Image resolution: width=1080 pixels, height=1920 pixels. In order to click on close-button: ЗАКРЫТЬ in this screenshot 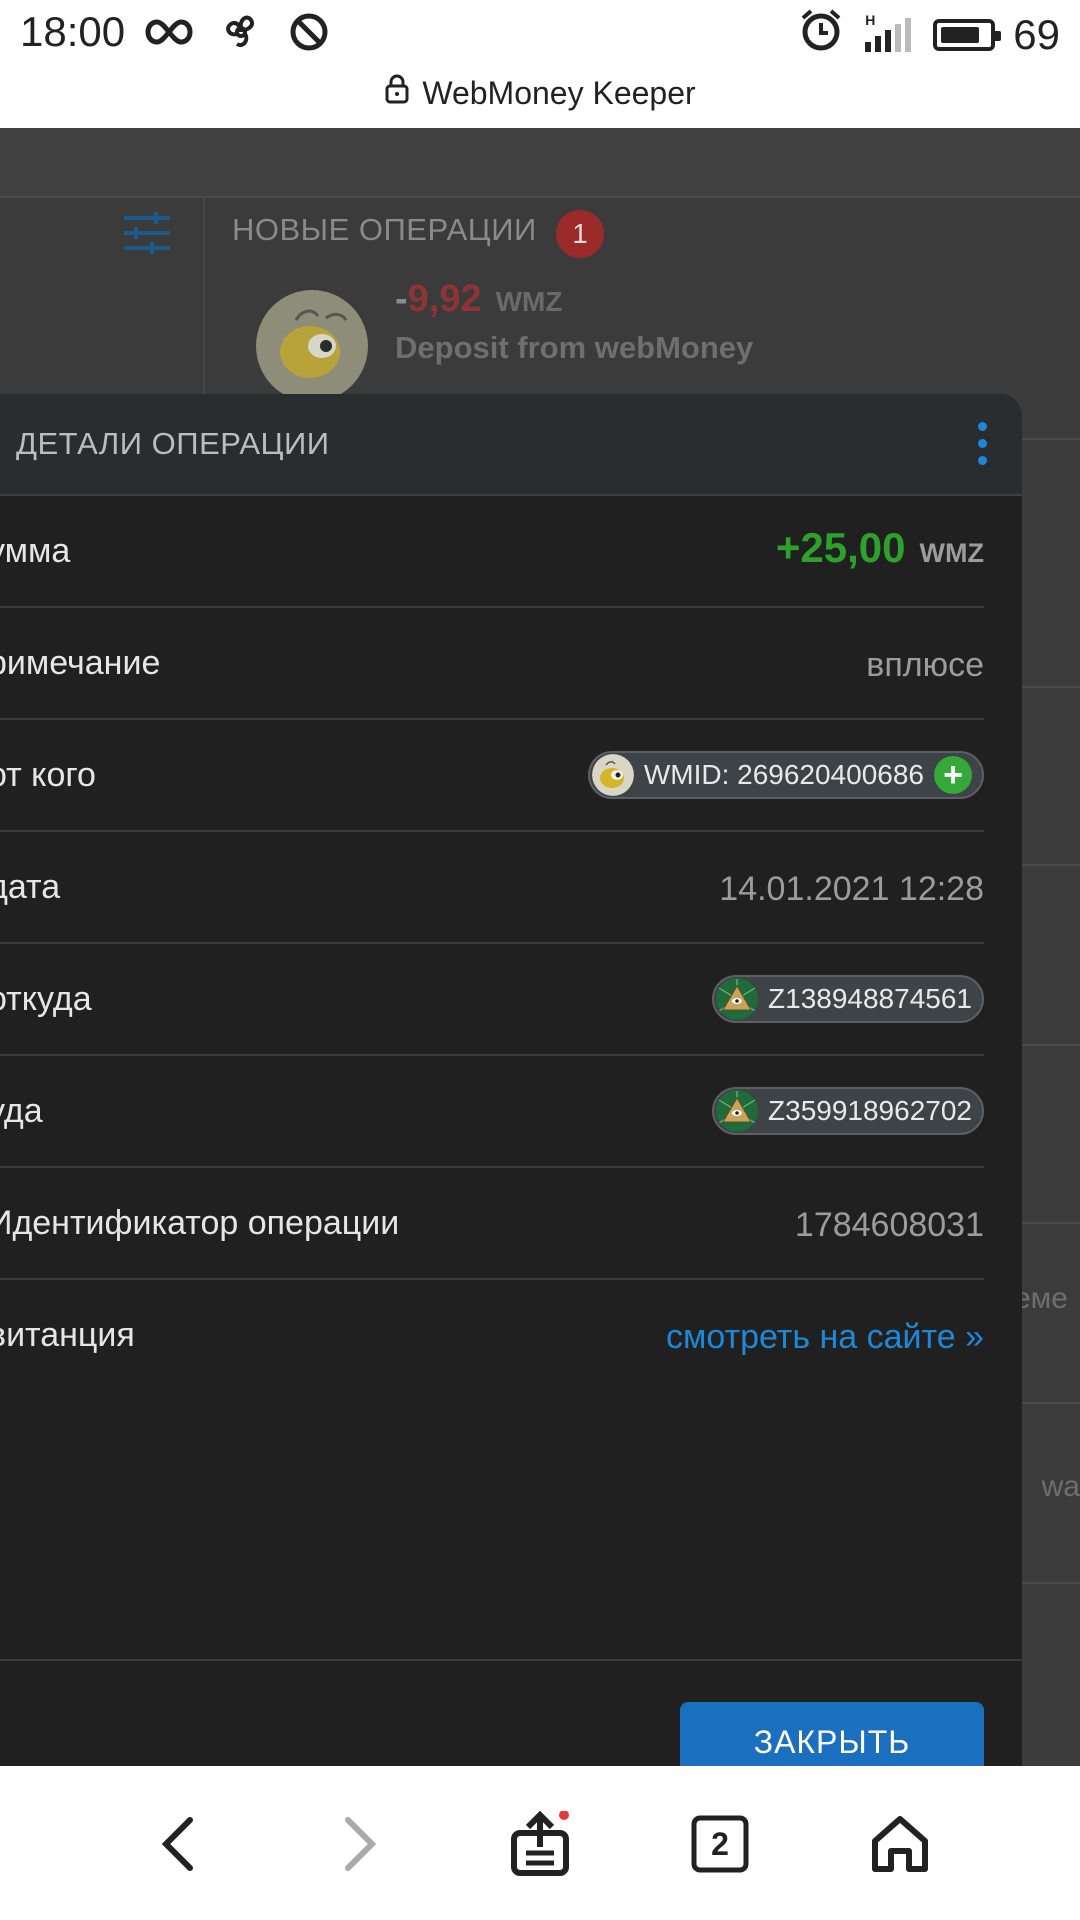, I will do `click(832, 1735)`.